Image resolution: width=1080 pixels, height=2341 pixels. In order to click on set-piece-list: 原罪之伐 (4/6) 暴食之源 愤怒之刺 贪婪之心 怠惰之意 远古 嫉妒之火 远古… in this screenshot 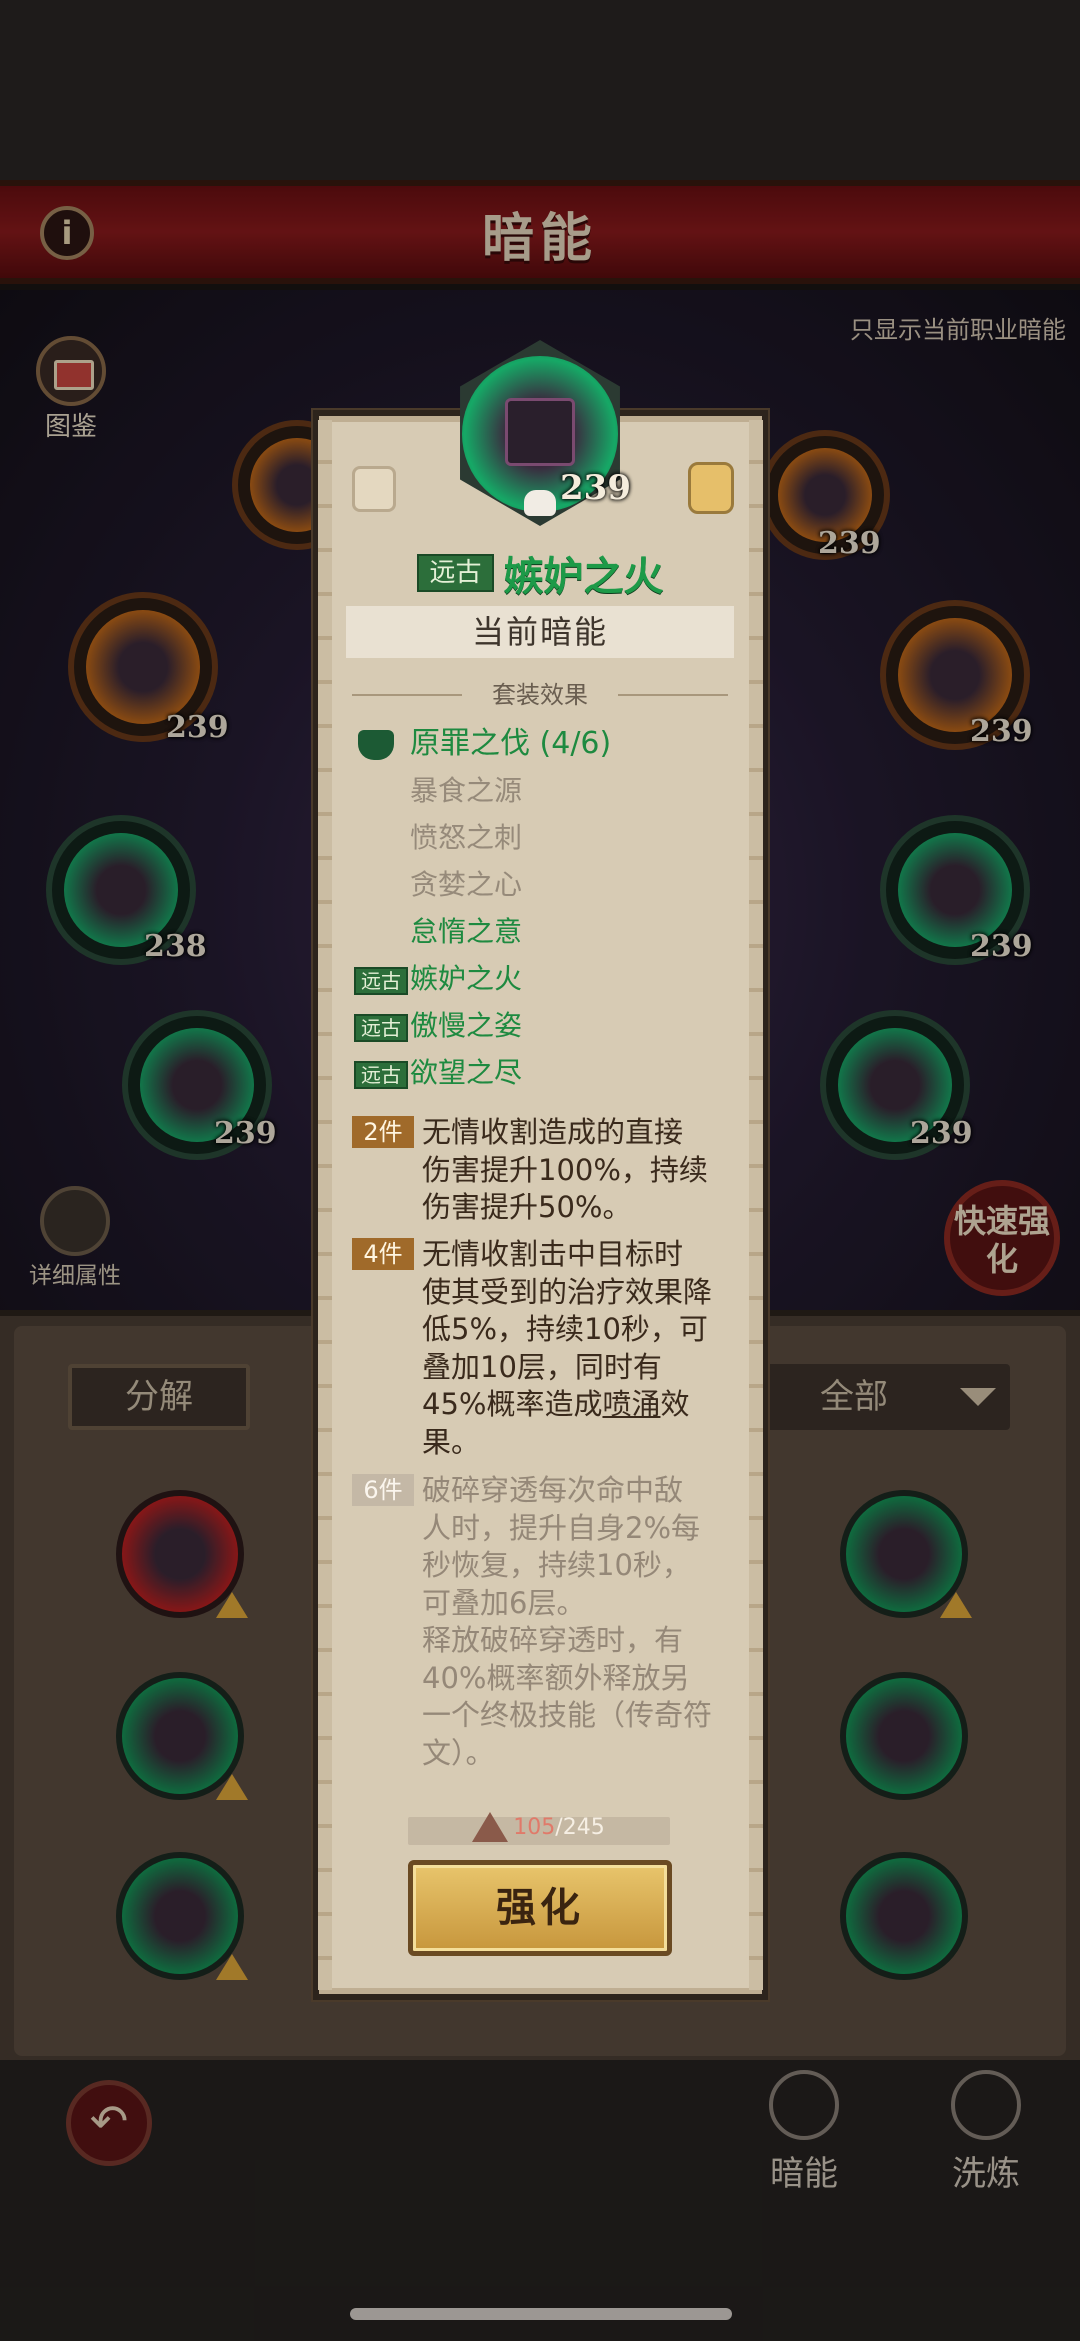, I will do `click(552, 908)`.